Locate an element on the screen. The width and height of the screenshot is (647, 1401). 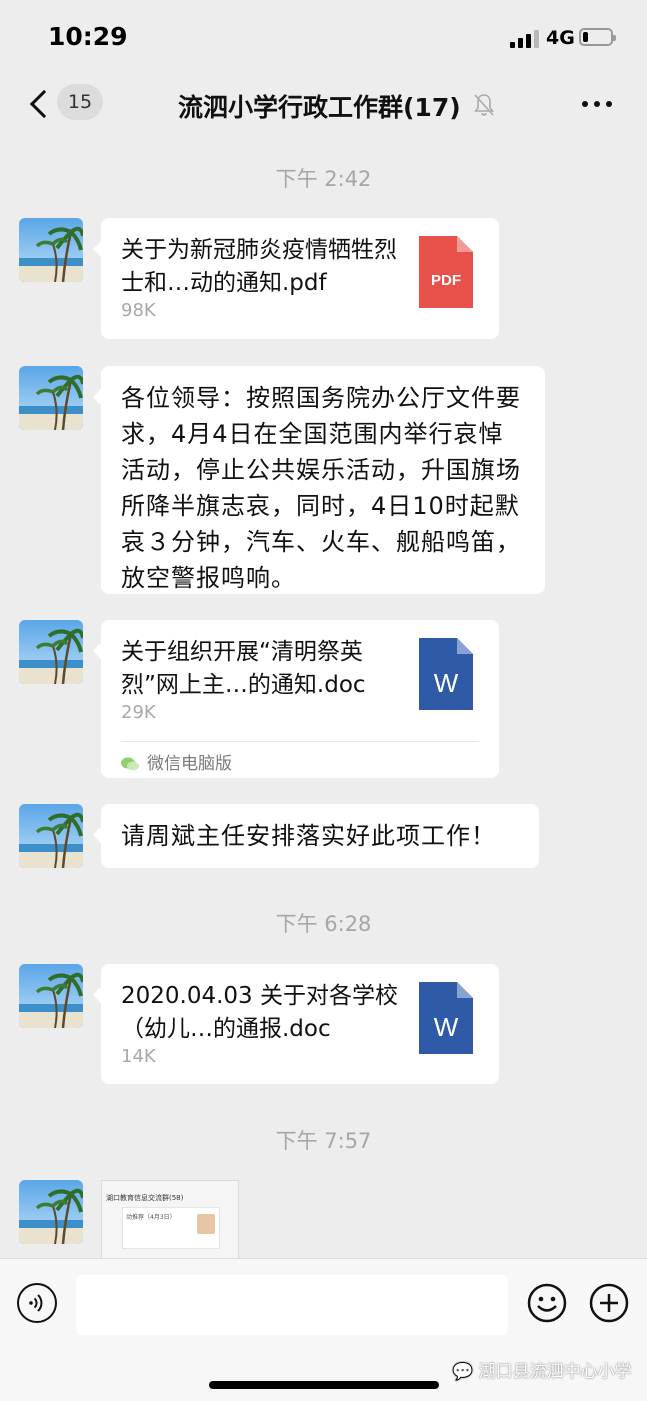
file-message-bubble: 关于为新冠肺炎疫情牺牲烈士和…动的通知.pdf 98K PDF is located at coordinates (296, 278).